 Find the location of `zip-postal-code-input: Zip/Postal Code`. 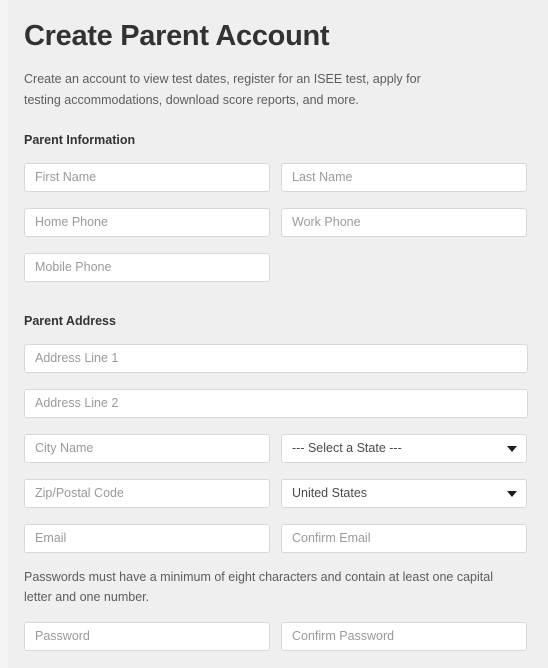

zip-postal-code-input: Zip/Postal Code is located at coordinates (147, 493).